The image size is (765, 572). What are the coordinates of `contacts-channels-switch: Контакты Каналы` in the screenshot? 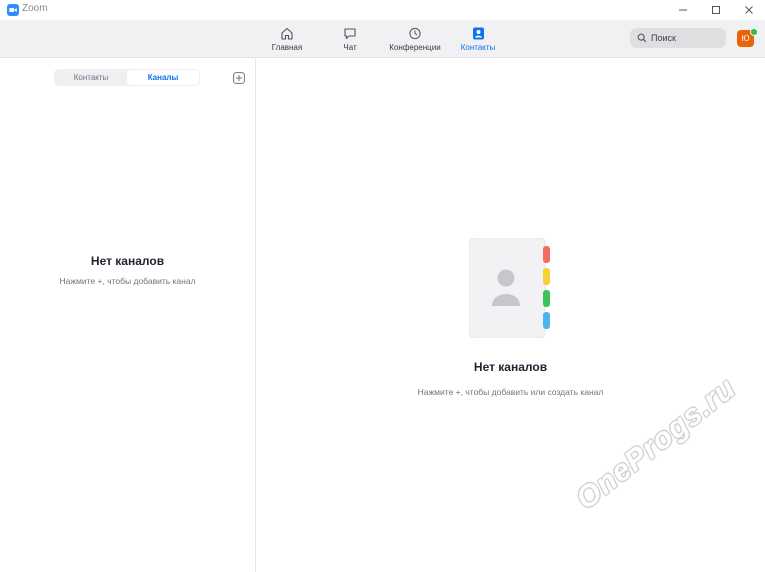 It's located at (127, 77).